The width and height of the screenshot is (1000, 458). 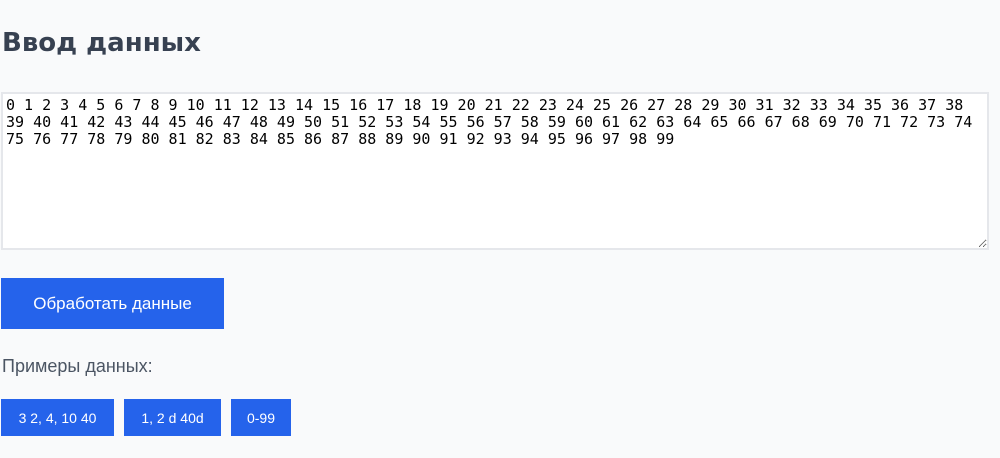 What do you see at coordinates (77, 366) in the screenshot?
I see `examples-label: Примеры данных:` at bounding box center [77, 366].